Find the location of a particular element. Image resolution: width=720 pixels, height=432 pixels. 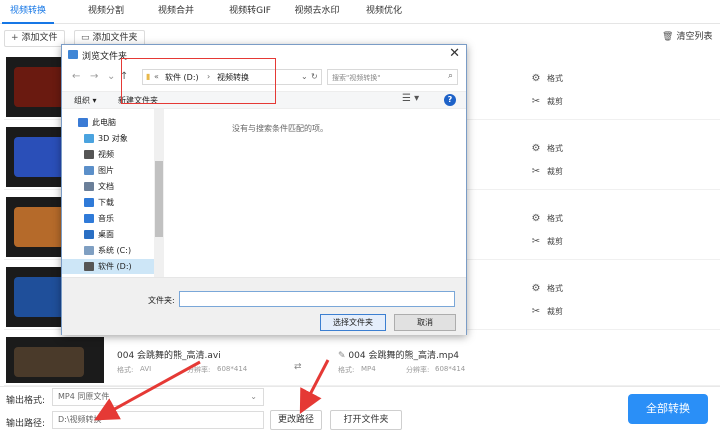

output-format-value: MP4 同原文件 is located at coordinates (84, 396).